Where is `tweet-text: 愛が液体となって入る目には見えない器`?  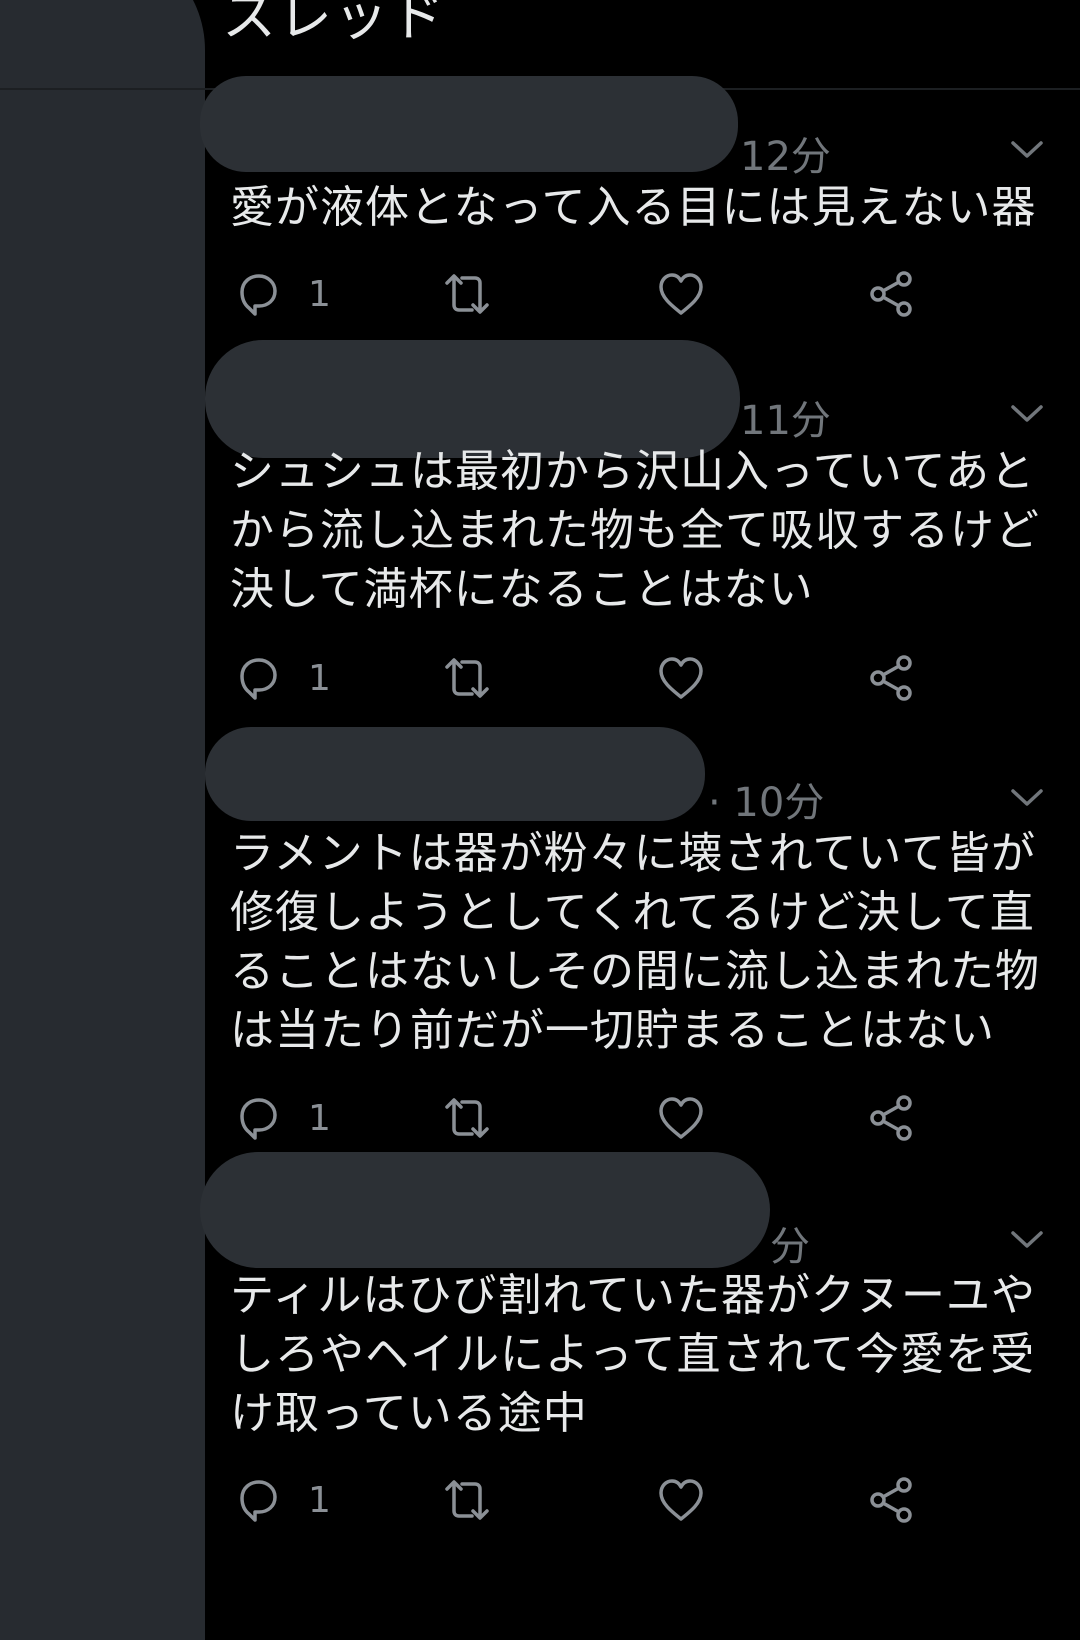
tweet-text: 愛が液体となって入る目には見えない器 is located at coordinates (633, 207).